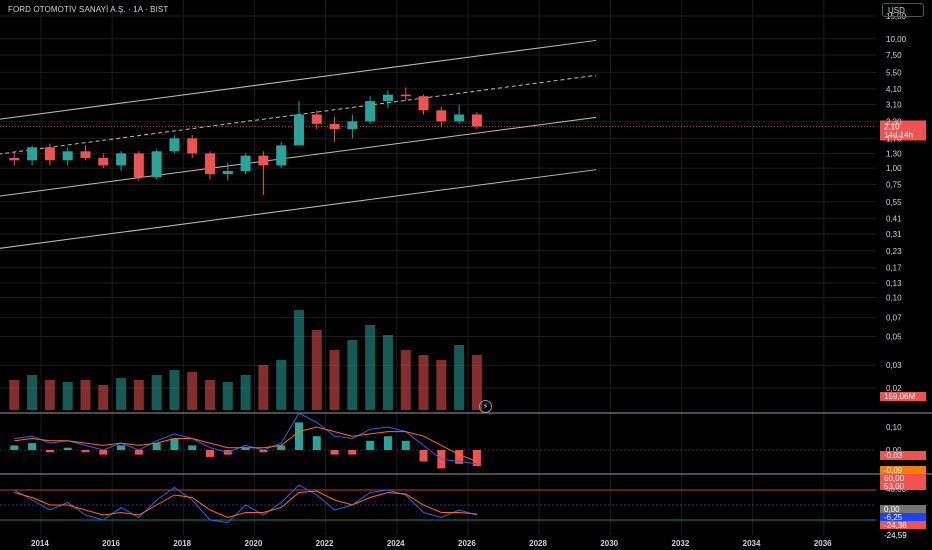 This screenshot has width=932, height=550. I want to click on price-axis-label: 0,41, so click(894, 218).